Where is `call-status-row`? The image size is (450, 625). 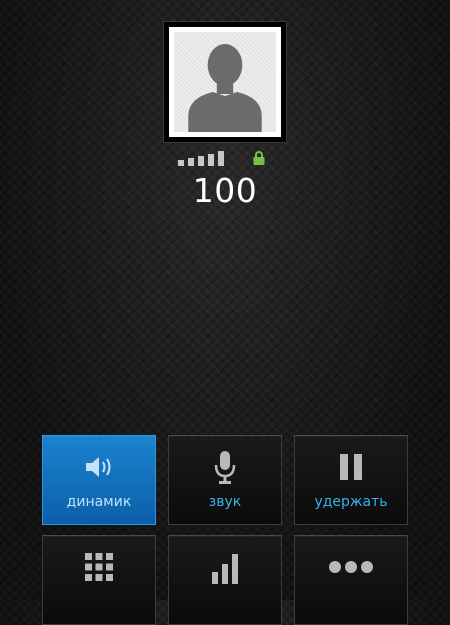
call-status-row is located at coordinates (226, 158).